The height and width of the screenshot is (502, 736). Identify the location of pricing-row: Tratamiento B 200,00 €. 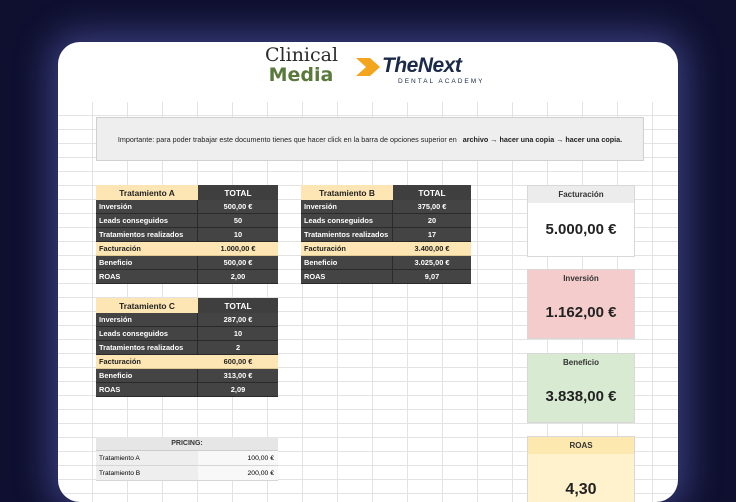
(187, 473).